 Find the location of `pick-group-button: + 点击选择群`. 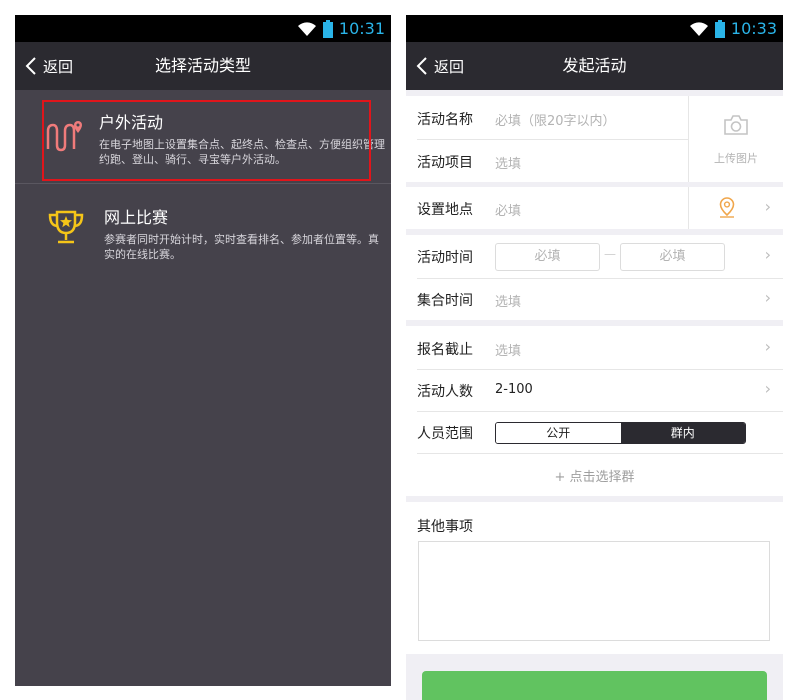

pick-group-button: + 点击选择群 is located at coordinates (594, 475).